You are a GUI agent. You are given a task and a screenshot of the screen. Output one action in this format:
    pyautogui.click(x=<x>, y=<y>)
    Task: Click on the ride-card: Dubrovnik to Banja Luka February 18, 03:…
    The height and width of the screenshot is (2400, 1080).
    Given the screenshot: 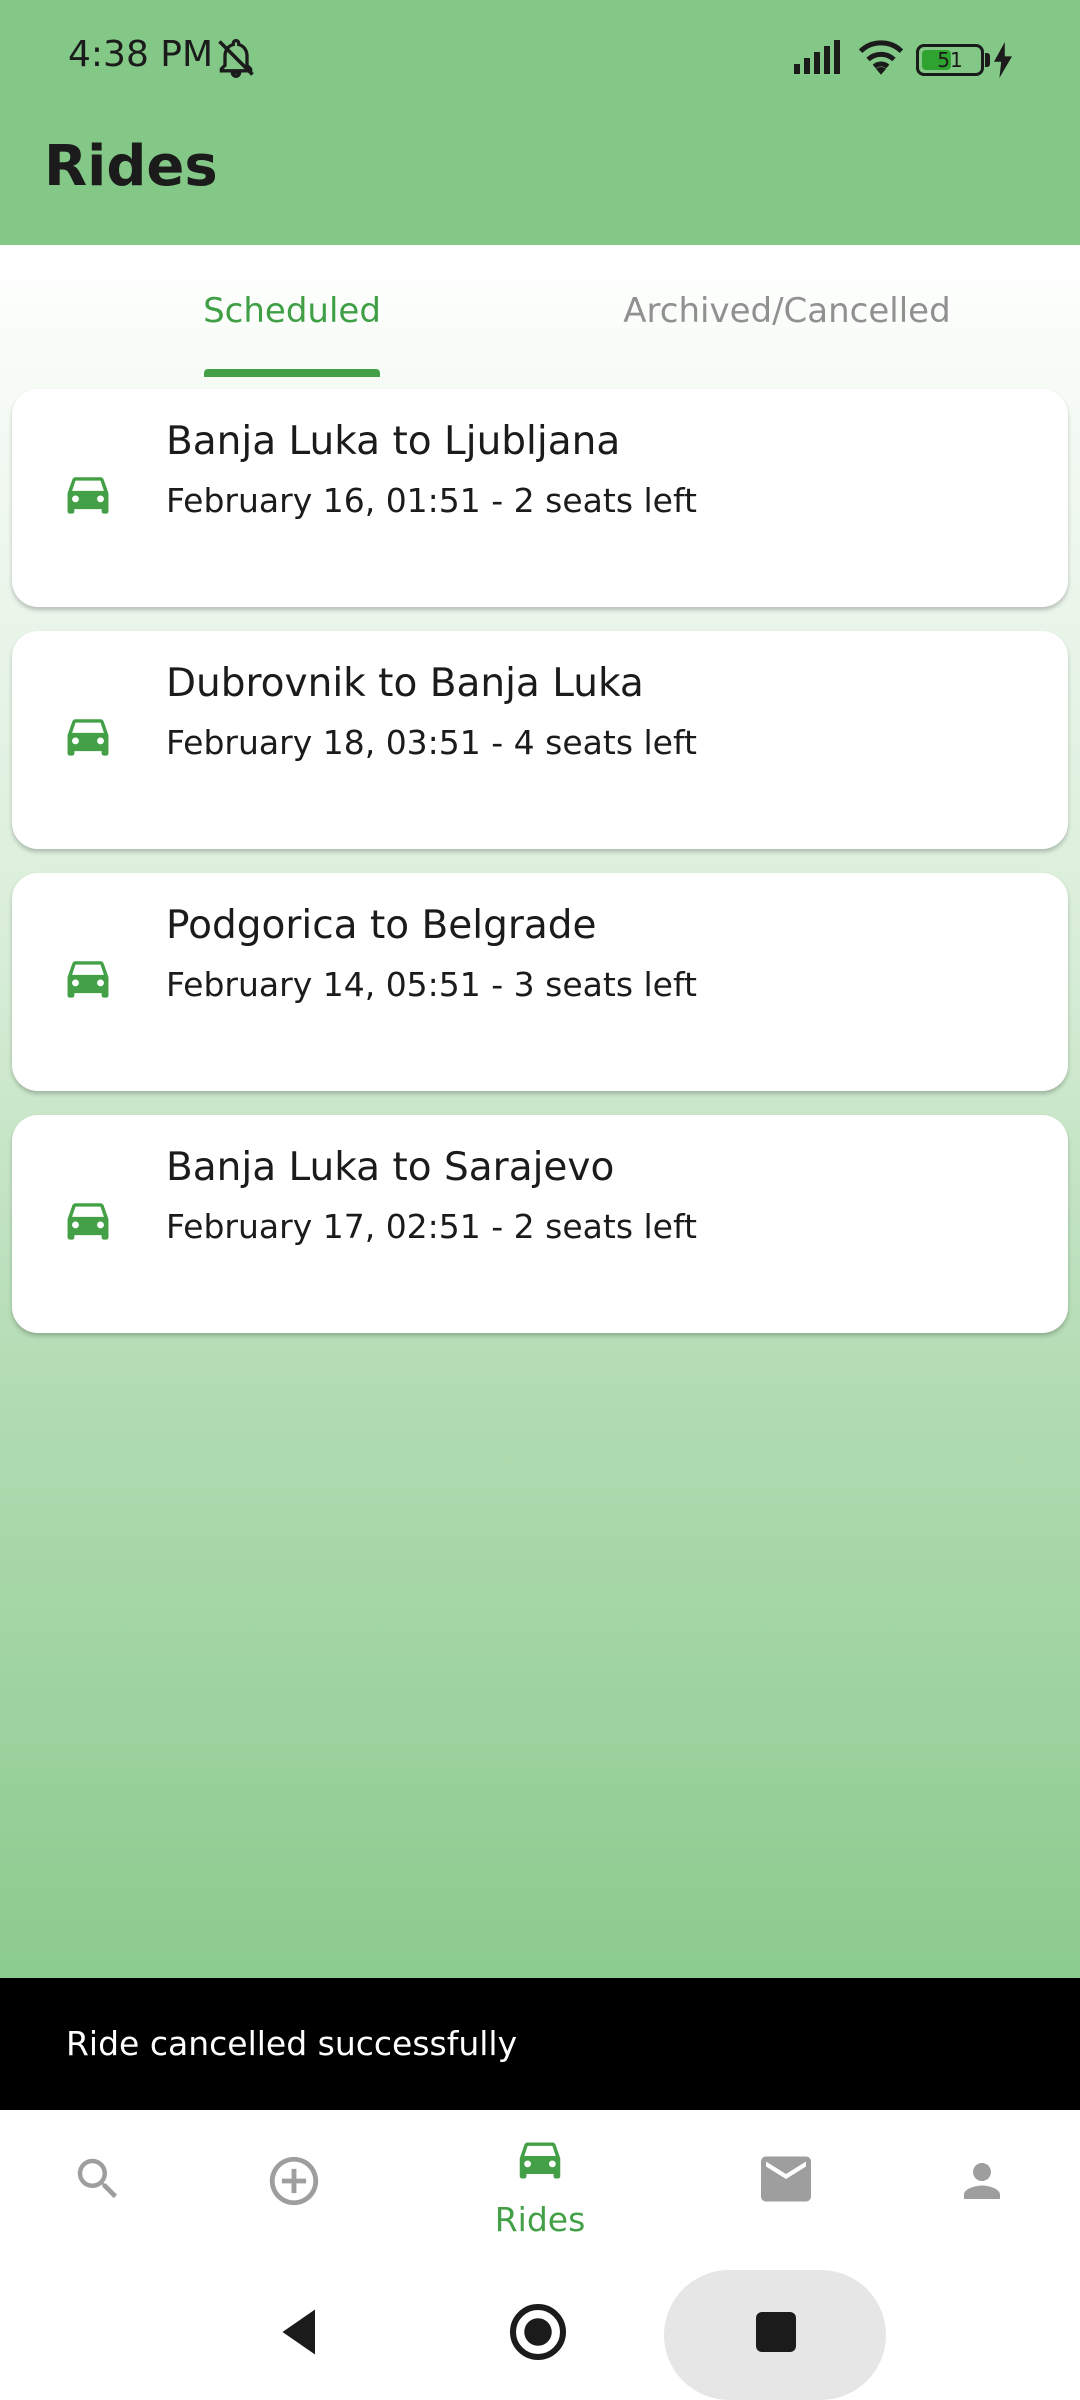 What is the action you would take?
    pyautogui.click(x=540, y=740)
    